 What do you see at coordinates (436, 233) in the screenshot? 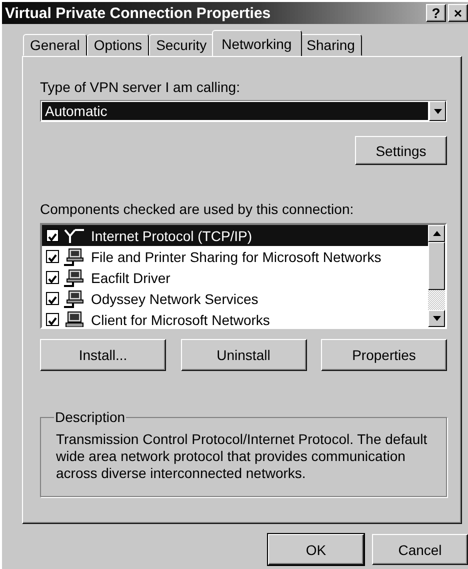
I see `scroll-up-icon` at bounding box center [436, 233].